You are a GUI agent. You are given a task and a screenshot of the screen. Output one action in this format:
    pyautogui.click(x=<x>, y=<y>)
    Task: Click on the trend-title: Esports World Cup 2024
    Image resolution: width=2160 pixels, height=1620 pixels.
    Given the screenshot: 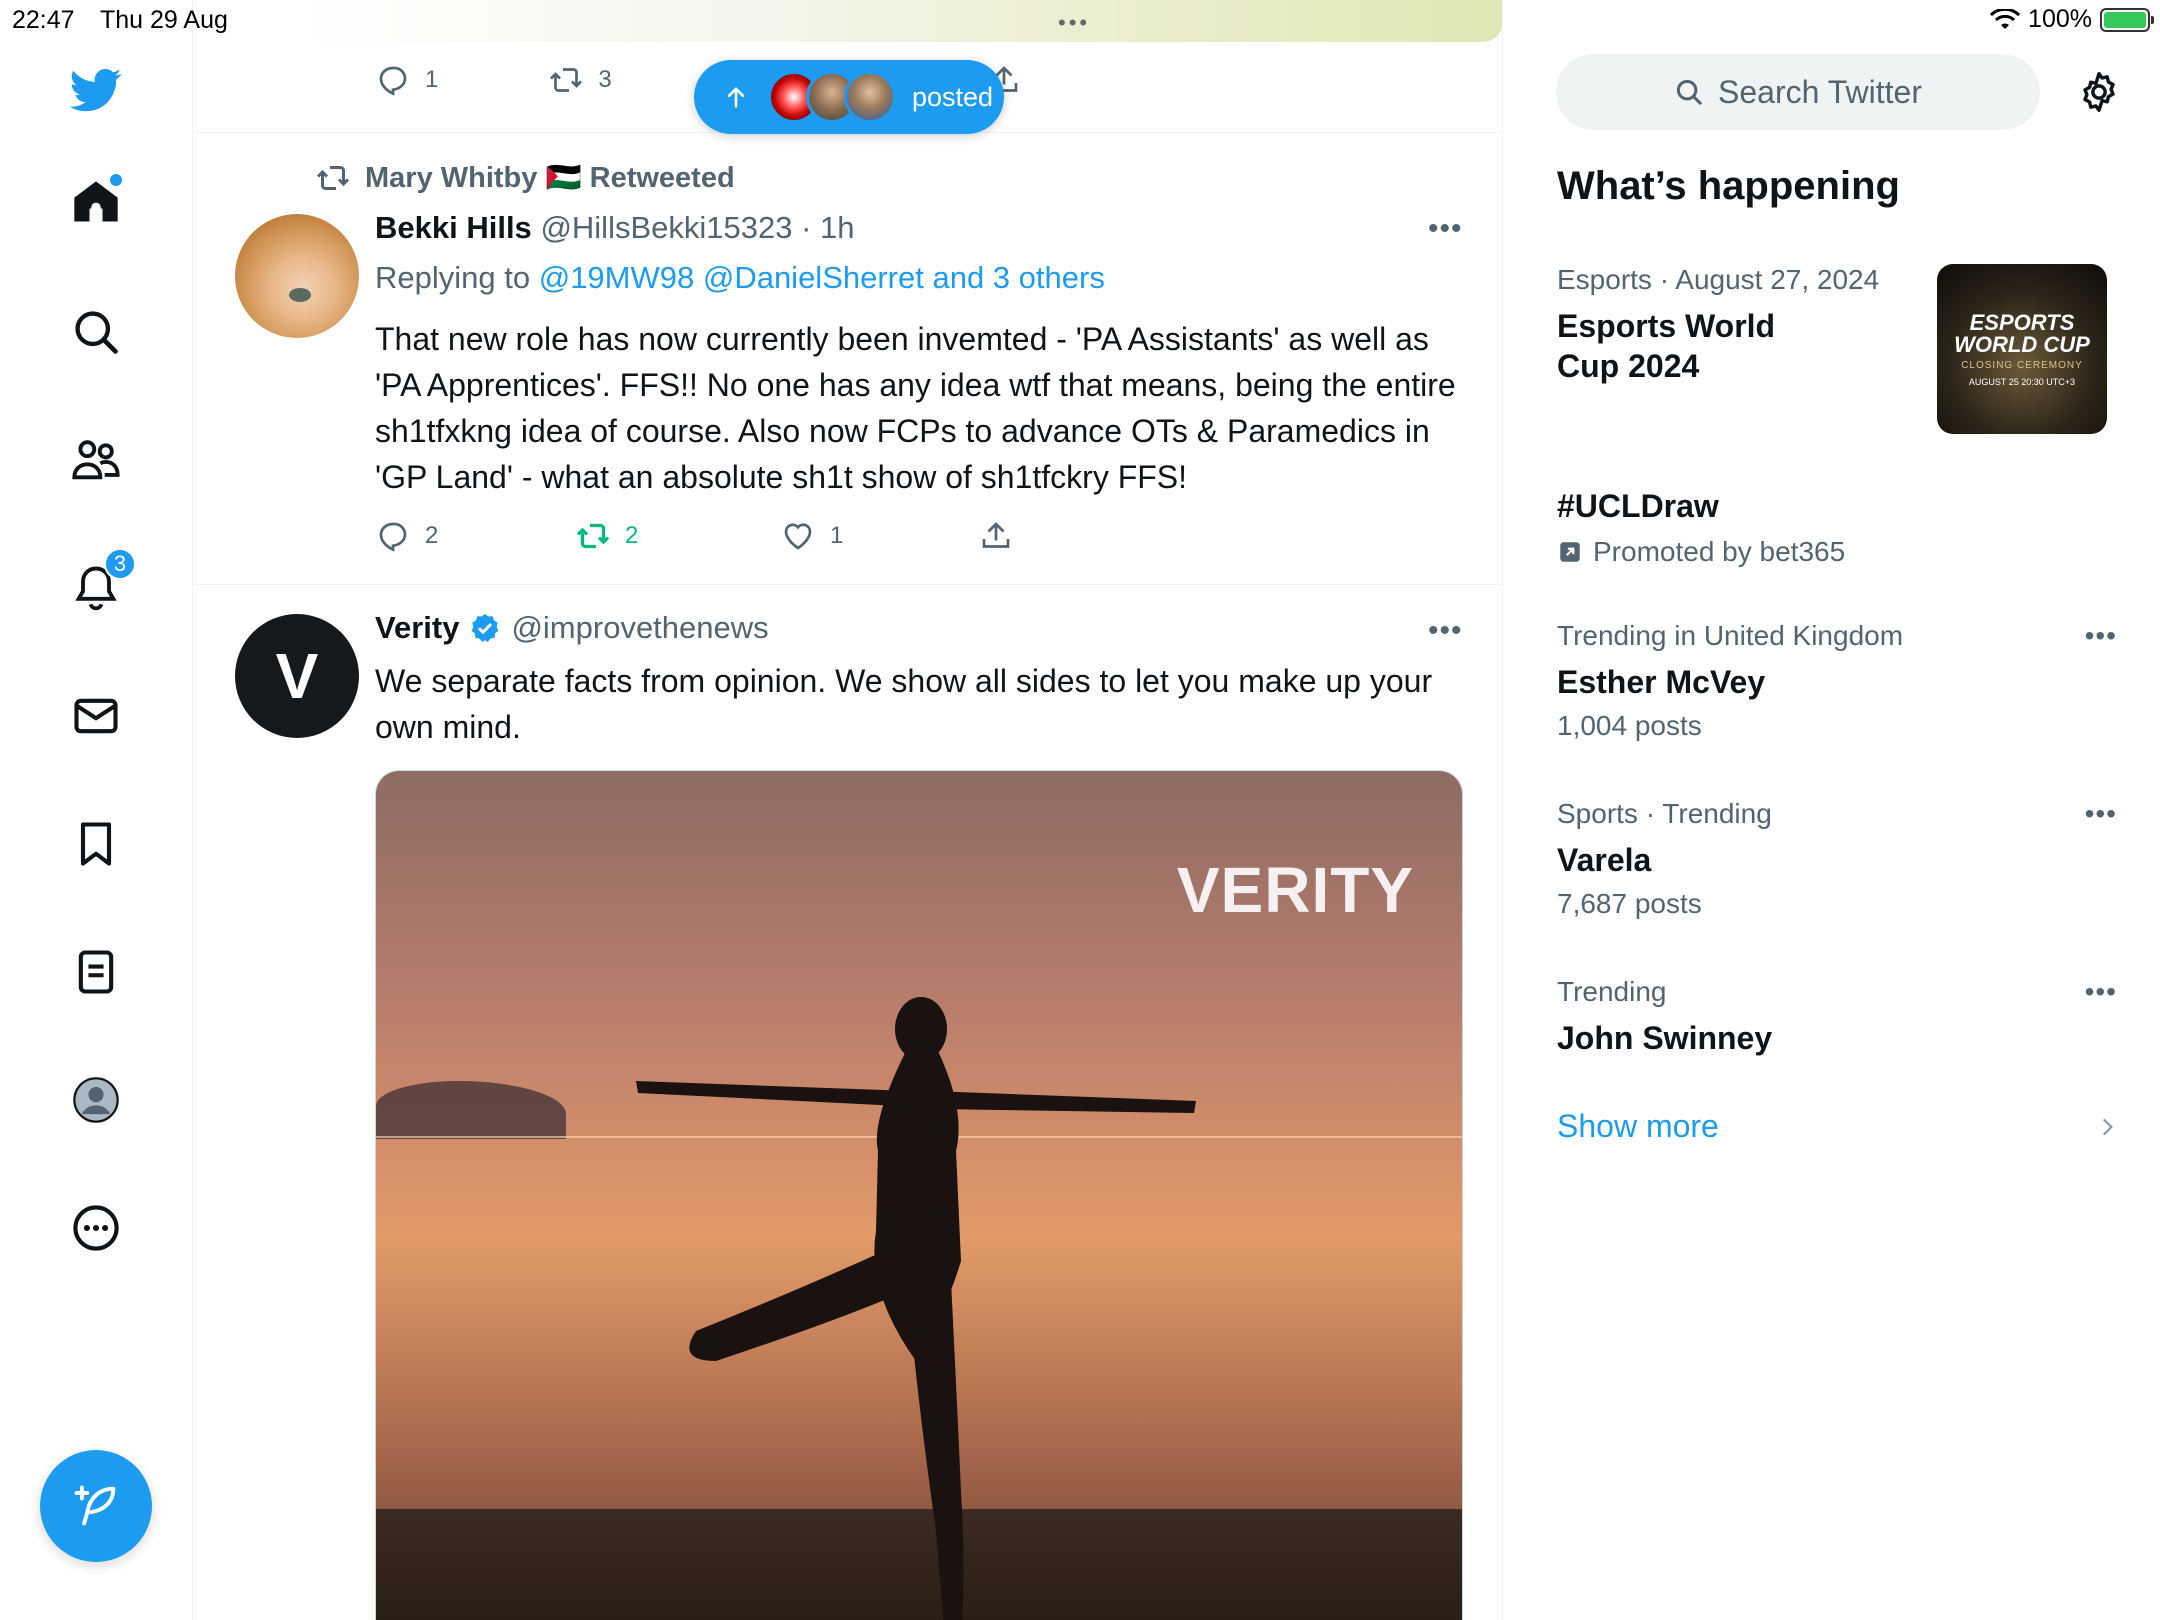 What is the action you would take?
    pyautogui.click(x=1666, y=346)
    